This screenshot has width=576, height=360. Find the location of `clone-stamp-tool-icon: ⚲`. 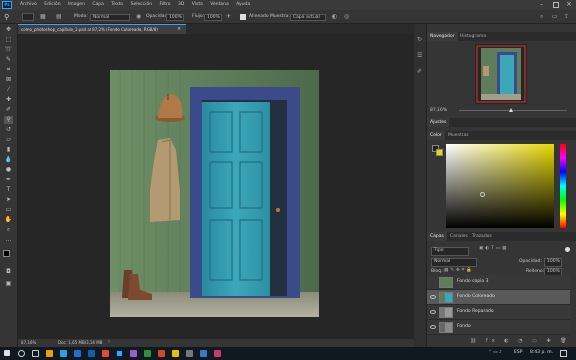

clone-stamp-tool-icon: ⚲ is located at coordinates (8, 120).